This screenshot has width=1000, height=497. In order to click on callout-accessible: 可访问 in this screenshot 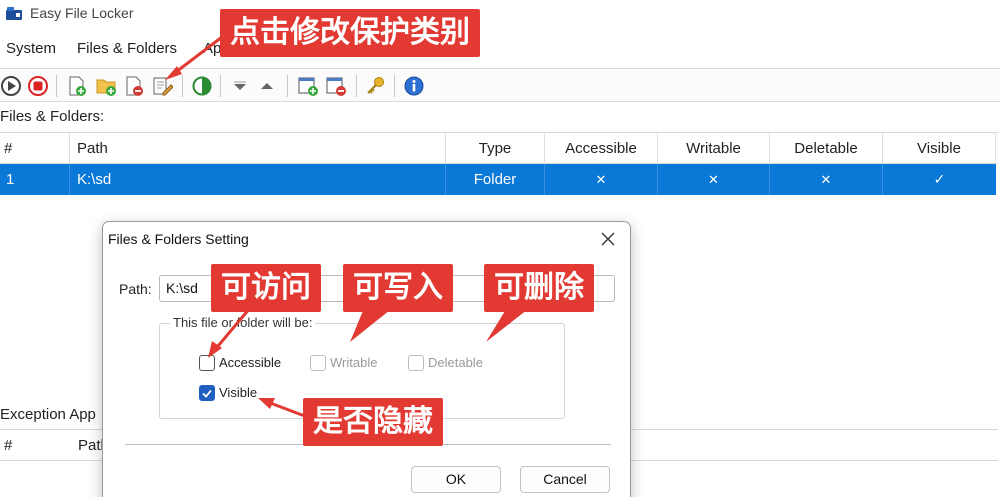, I will do `click(266, 288)`.